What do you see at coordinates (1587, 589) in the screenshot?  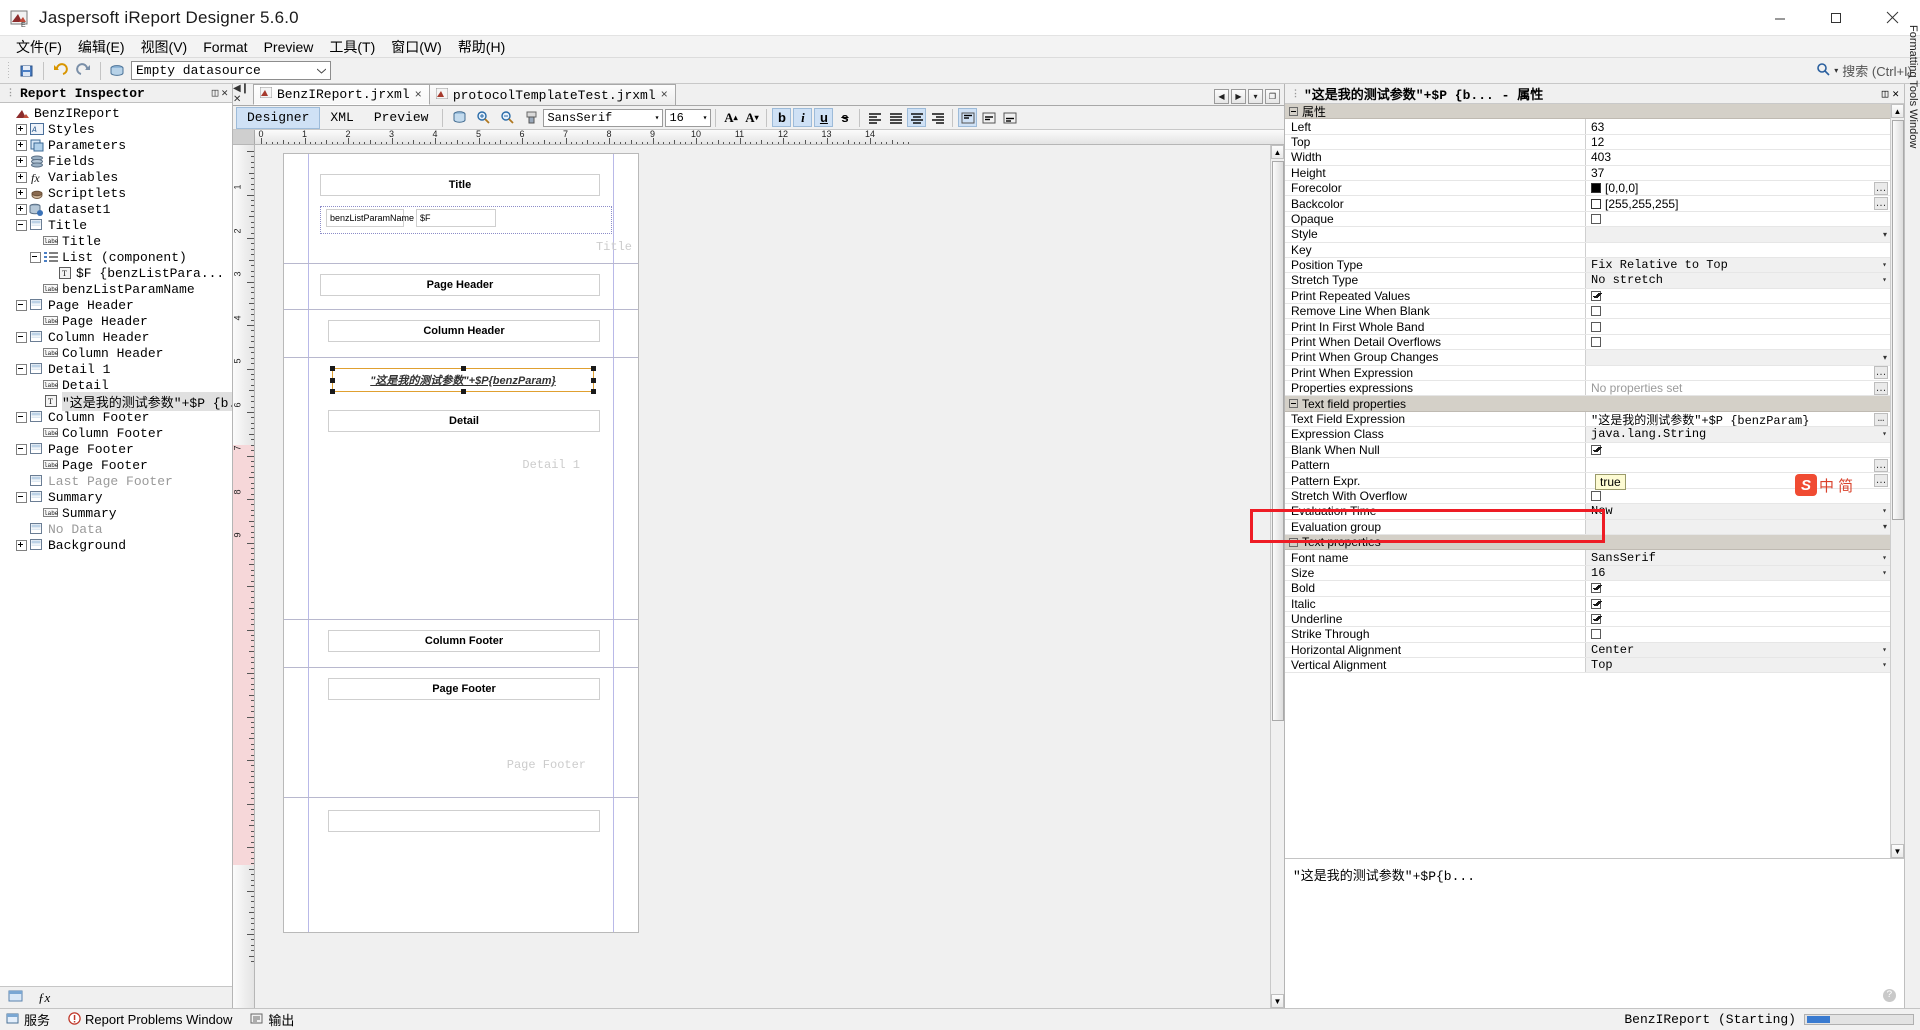 I see `property-row: Bold` at bounding box center [1587, 589].